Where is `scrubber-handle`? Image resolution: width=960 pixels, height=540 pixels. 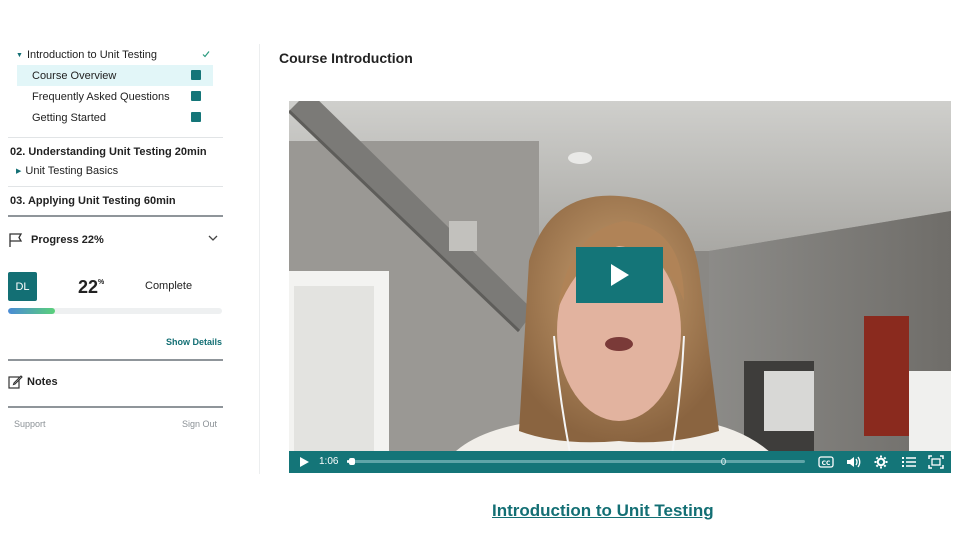 scrubber-handle is located at coordinates (352, 461).